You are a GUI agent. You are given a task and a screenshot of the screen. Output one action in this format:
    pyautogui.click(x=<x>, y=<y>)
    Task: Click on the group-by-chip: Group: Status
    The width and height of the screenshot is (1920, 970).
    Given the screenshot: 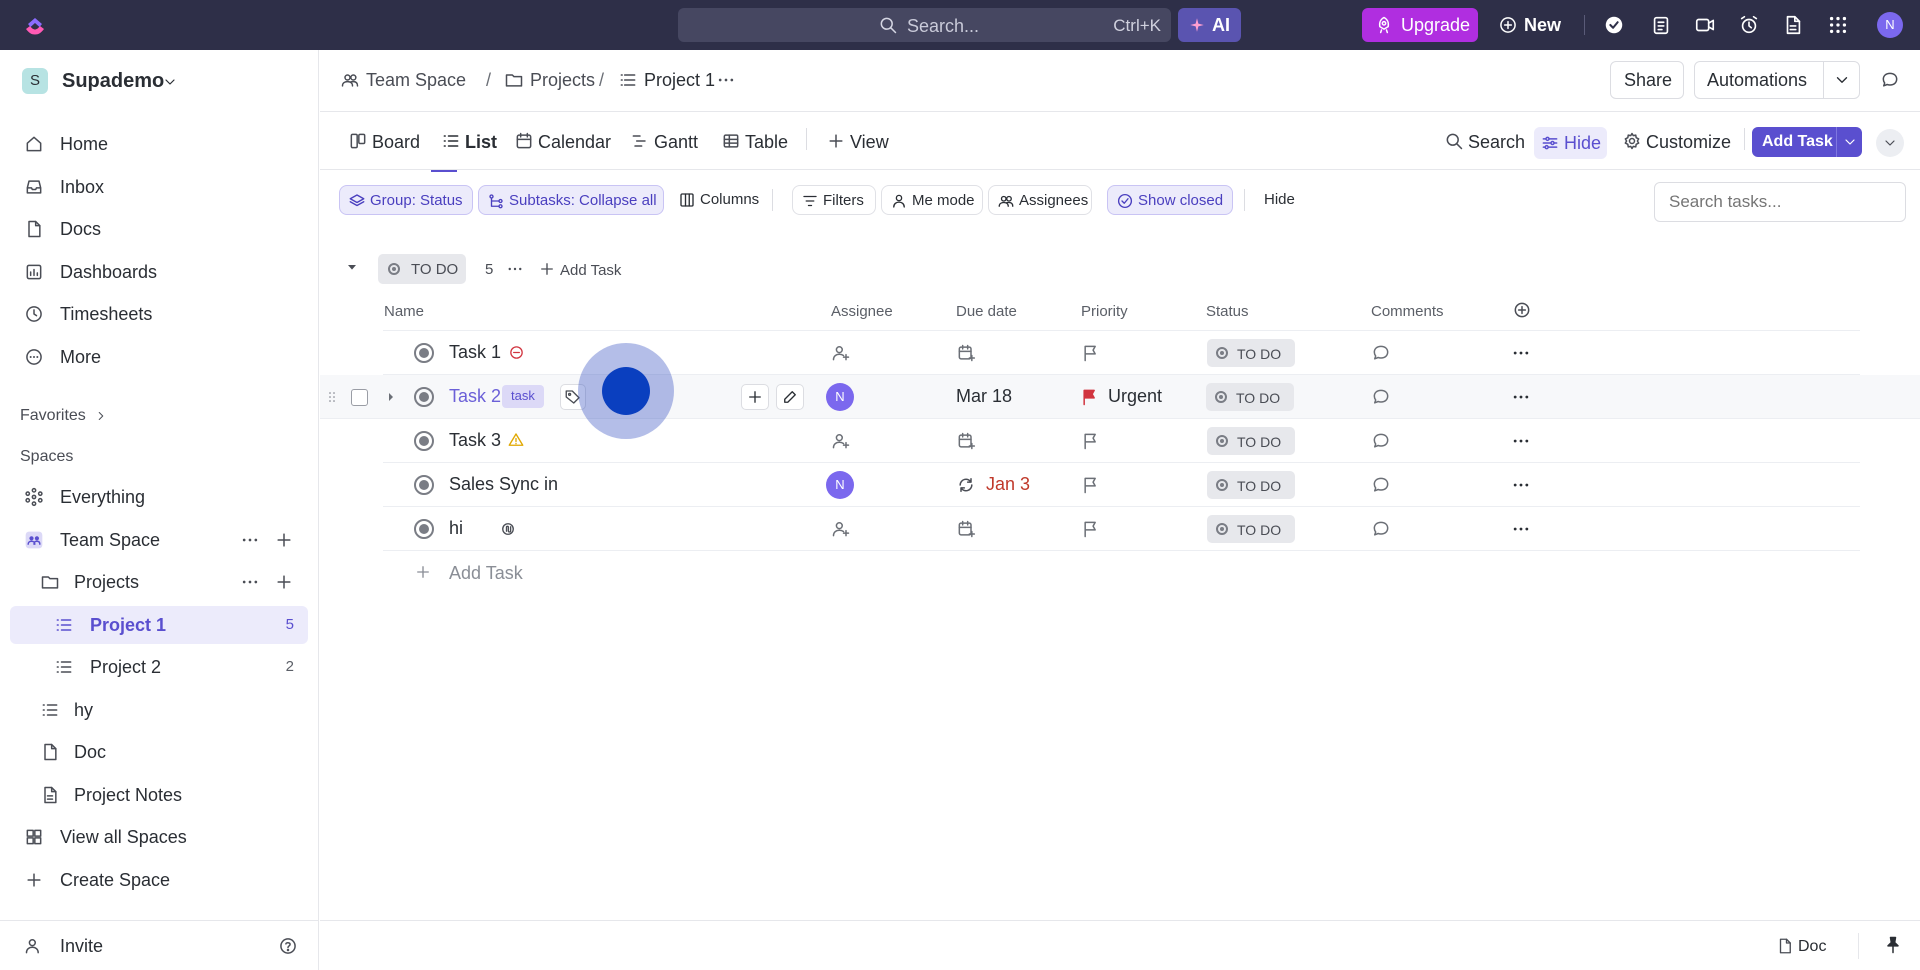 What is the action you would take?
    pyautogui.click(x=406, y=200)
    